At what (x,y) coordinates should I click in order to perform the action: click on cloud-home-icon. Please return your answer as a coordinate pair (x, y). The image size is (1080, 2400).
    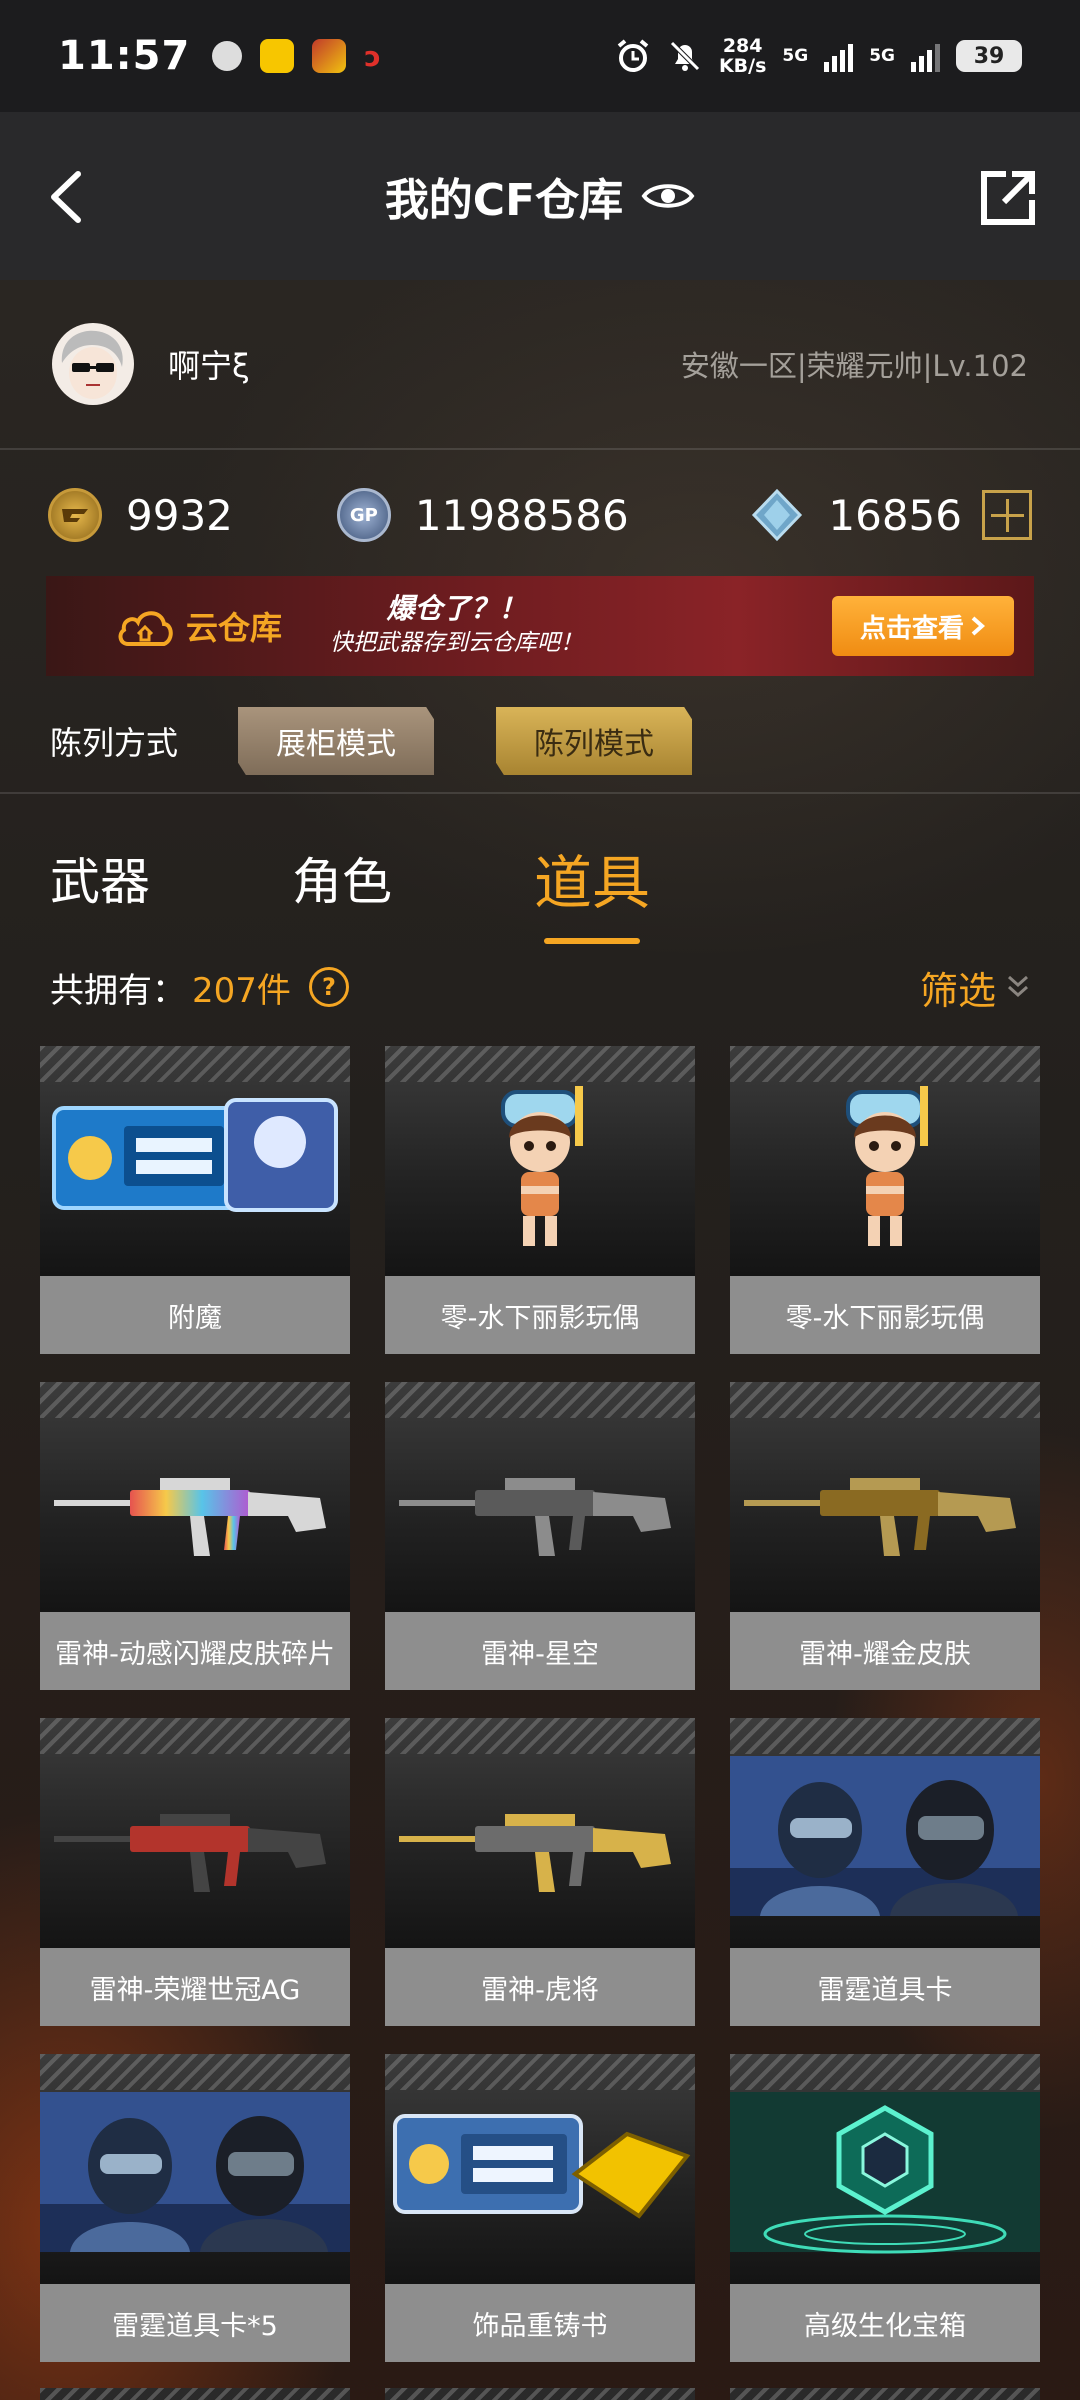
    Looking at the image, I should click on (145, 628).